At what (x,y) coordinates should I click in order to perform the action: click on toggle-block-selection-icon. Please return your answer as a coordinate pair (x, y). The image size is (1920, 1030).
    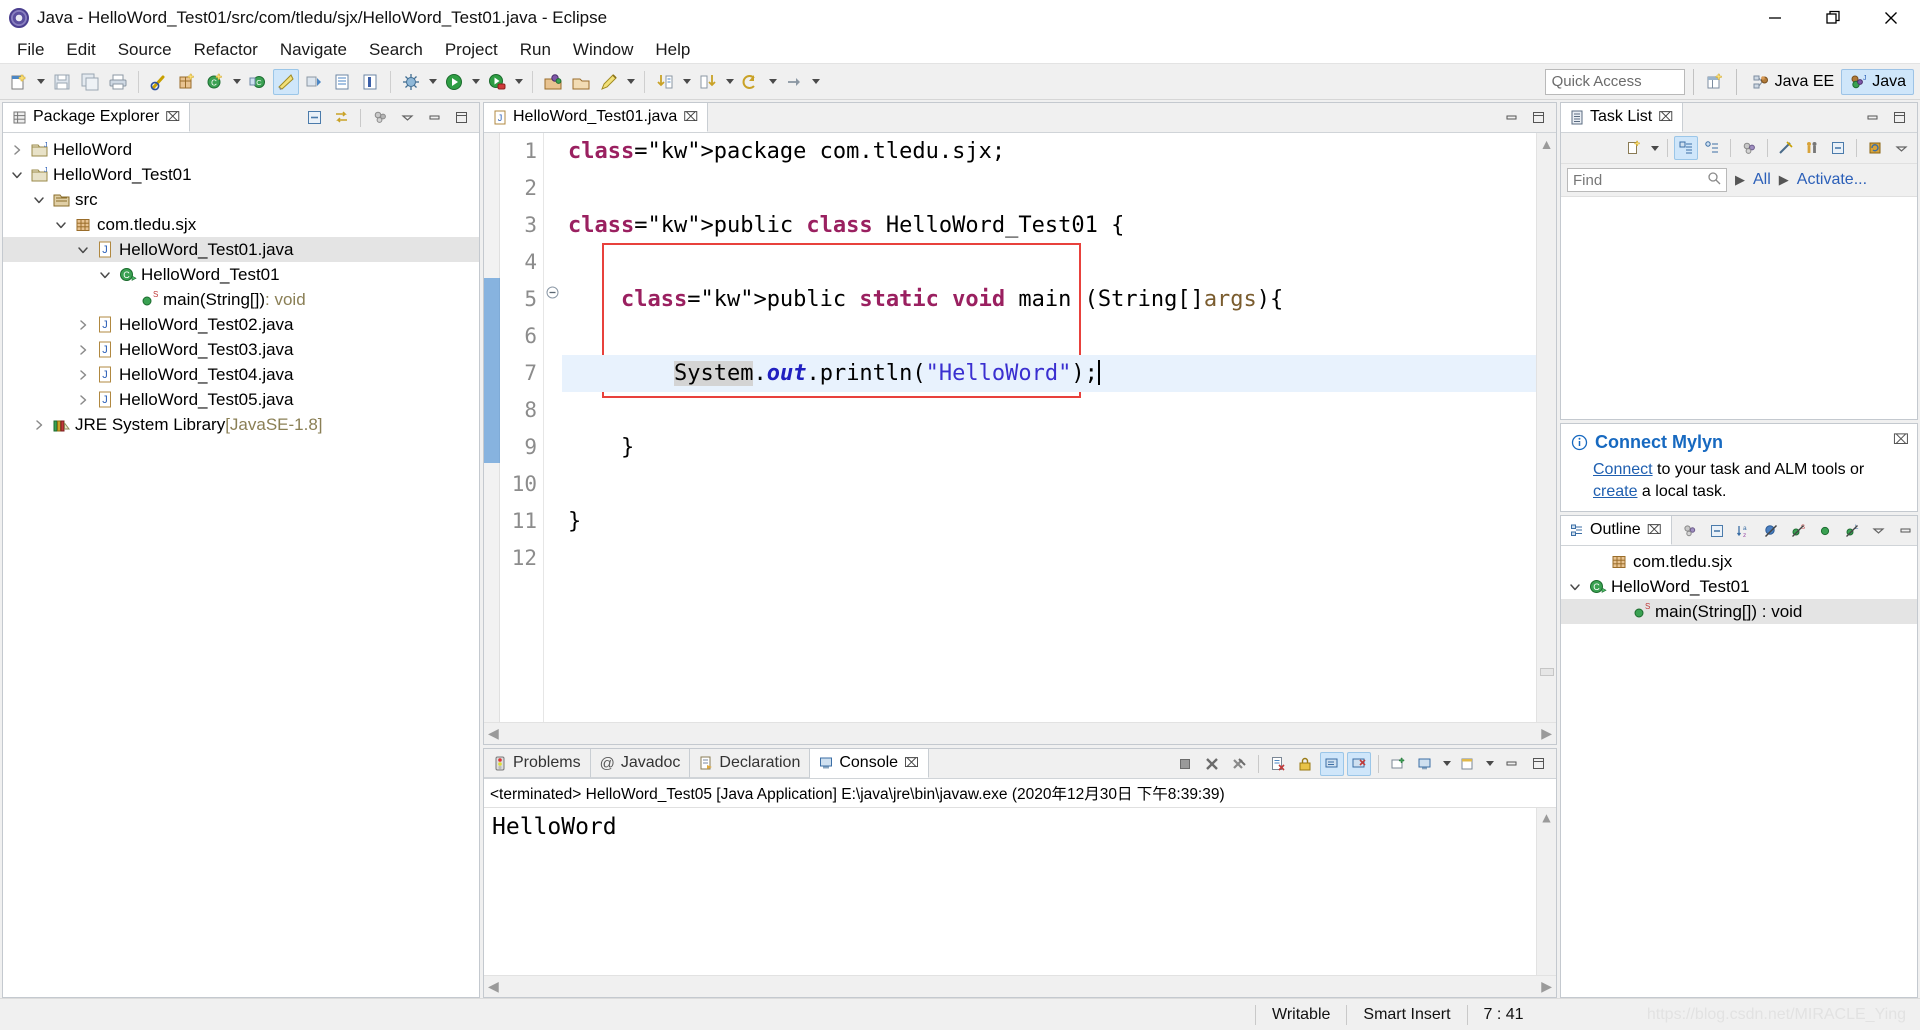
    Looking at the image, I should click on (370, 82).